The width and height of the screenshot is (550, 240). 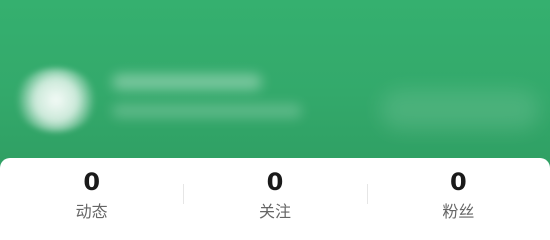 I want to click on stat-following-count: 0, so click(x=275, y=182).